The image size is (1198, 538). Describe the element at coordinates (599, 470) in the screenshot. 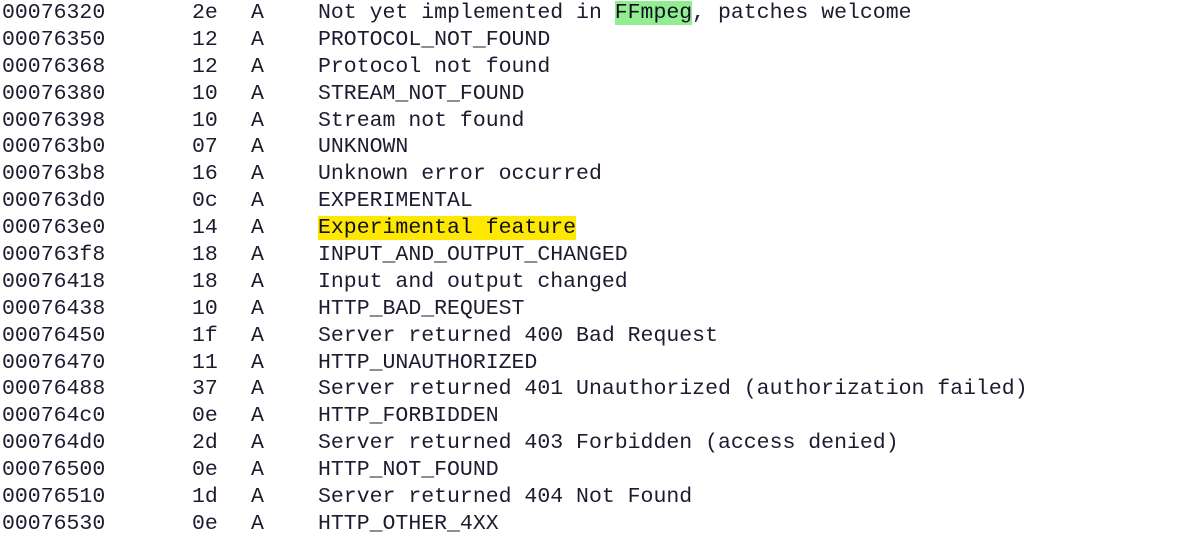

I see `table-row: 00076500 0e A HTTP_NOT_FOUND` at that location.